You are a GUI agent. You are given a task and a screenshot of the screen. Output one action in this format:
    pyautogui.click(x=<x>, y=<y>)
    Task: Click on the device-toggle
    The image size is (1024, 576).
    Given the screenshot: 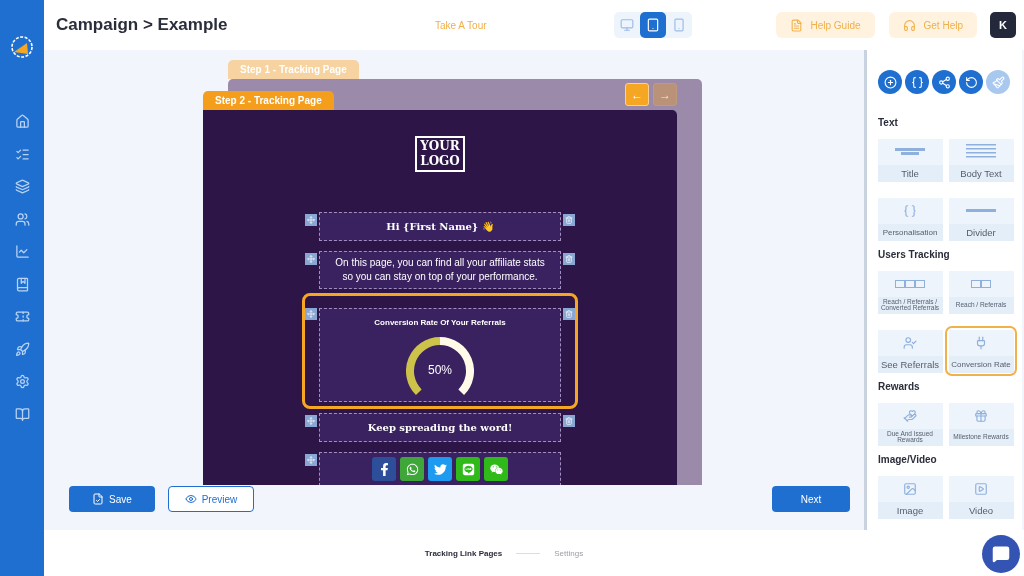 What is the action you would take?
    pyautogui.click(x=652, y=25)
    